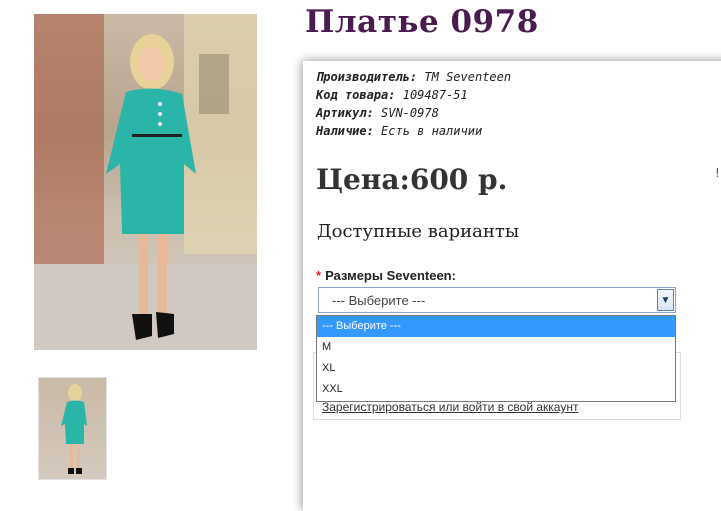 The image size is (721, 511). What do you see at coordinates (432, 131) in the screenshot?
I see `spec-value: Есть в наличии` at bounding box center [432, 131].